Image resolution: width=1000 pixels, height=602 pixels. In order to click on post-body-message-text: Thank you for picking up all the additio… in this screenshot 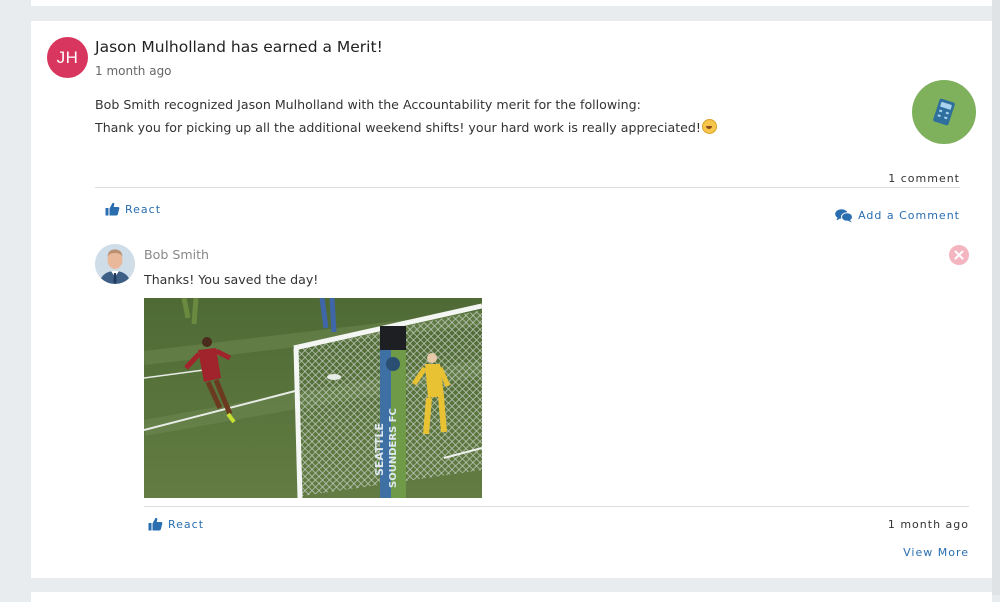, I will do `click(398, 127)`.